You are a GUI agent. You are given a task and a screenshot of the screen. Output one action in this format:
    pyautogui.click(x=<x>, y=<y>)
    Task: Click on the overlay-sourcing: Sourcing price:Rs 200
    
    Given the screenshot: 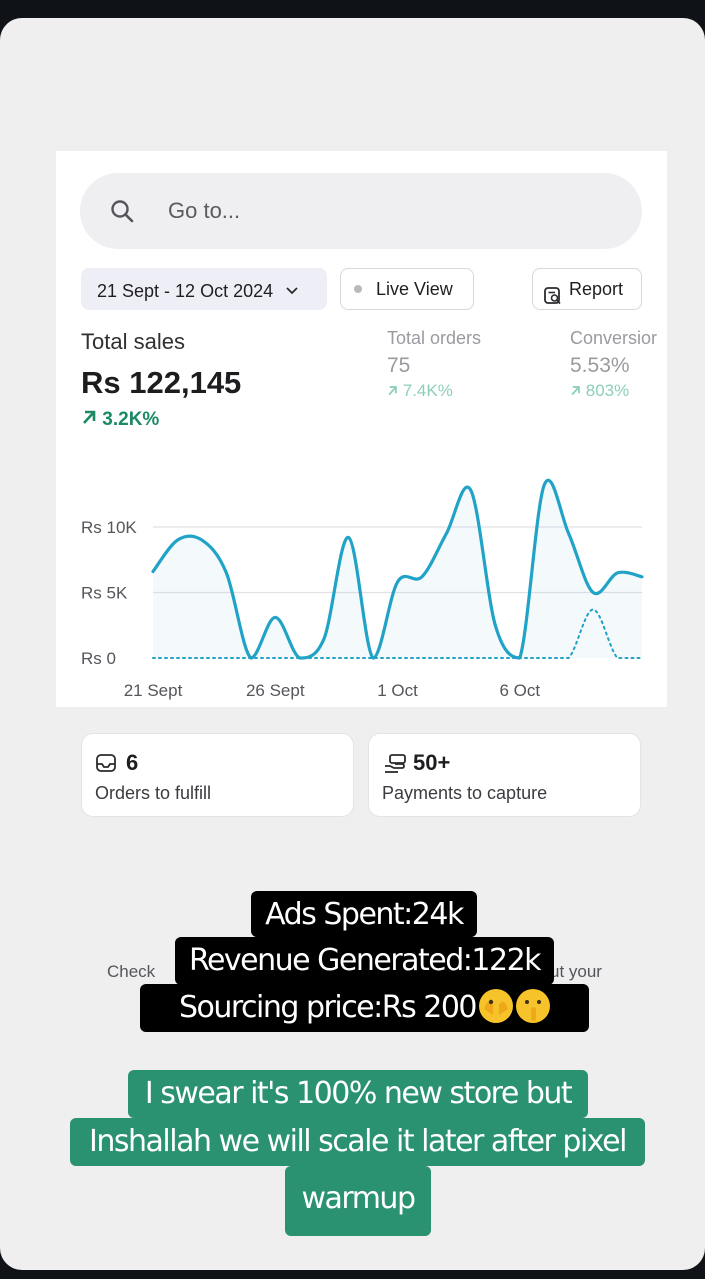 What is the action you would take?
    pyautogui.click(x=364, y=1008)
    